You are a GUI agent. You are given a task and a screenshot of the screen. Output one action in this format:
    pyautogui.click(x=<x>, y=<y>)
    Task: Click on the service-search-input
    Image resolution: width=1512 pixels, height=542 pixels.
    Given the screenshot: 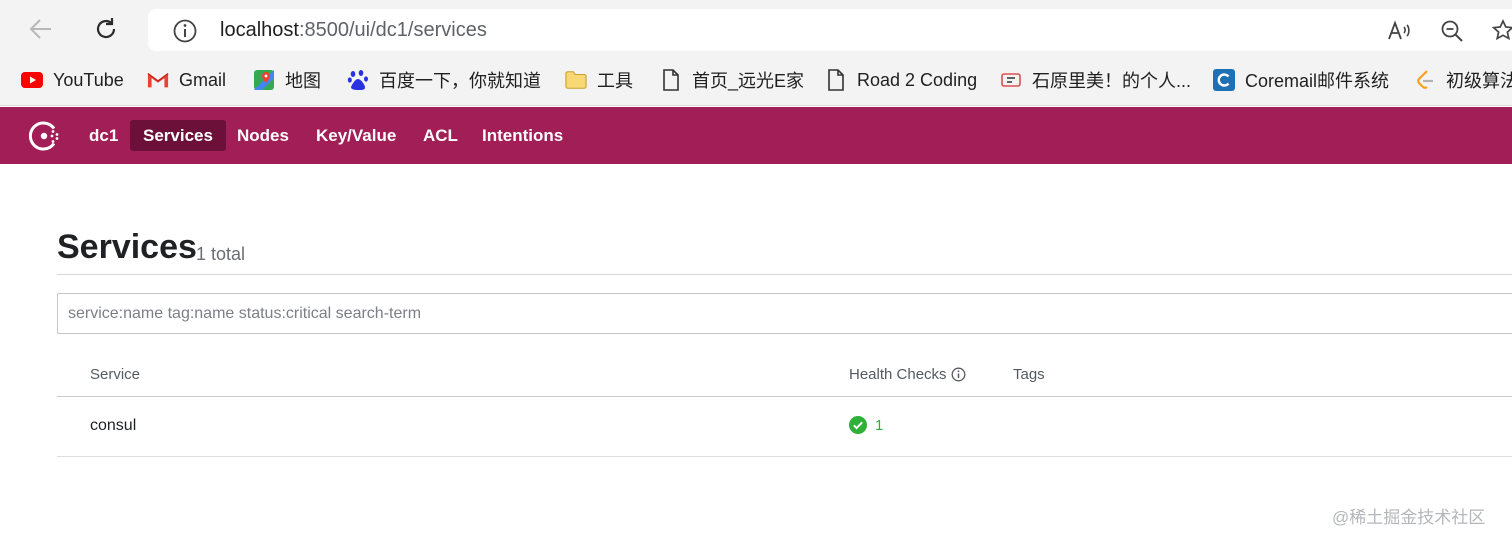 What is the action you would take?
    pyautogui.click(x=784, y=313)
    